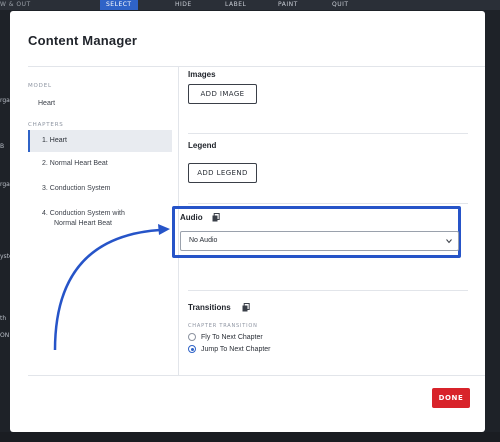 This screenshot has width=500, height=442. What do you see at coordinates (192, 349) in the screenshot?
I see `radio-selected` at bounding box center [192, 349].